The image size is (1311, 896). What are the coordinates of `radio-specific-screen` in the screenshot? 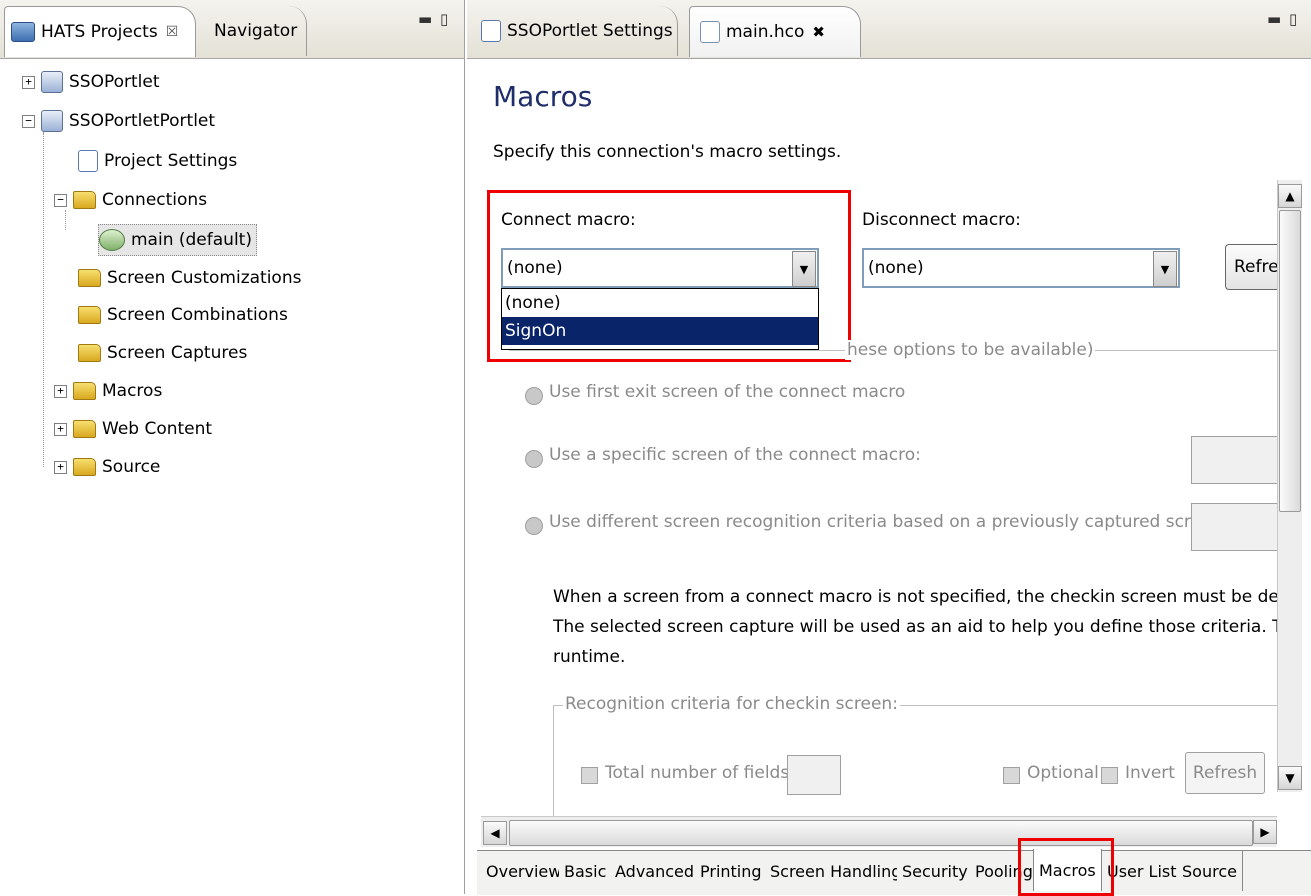 It's located at (534, 459).